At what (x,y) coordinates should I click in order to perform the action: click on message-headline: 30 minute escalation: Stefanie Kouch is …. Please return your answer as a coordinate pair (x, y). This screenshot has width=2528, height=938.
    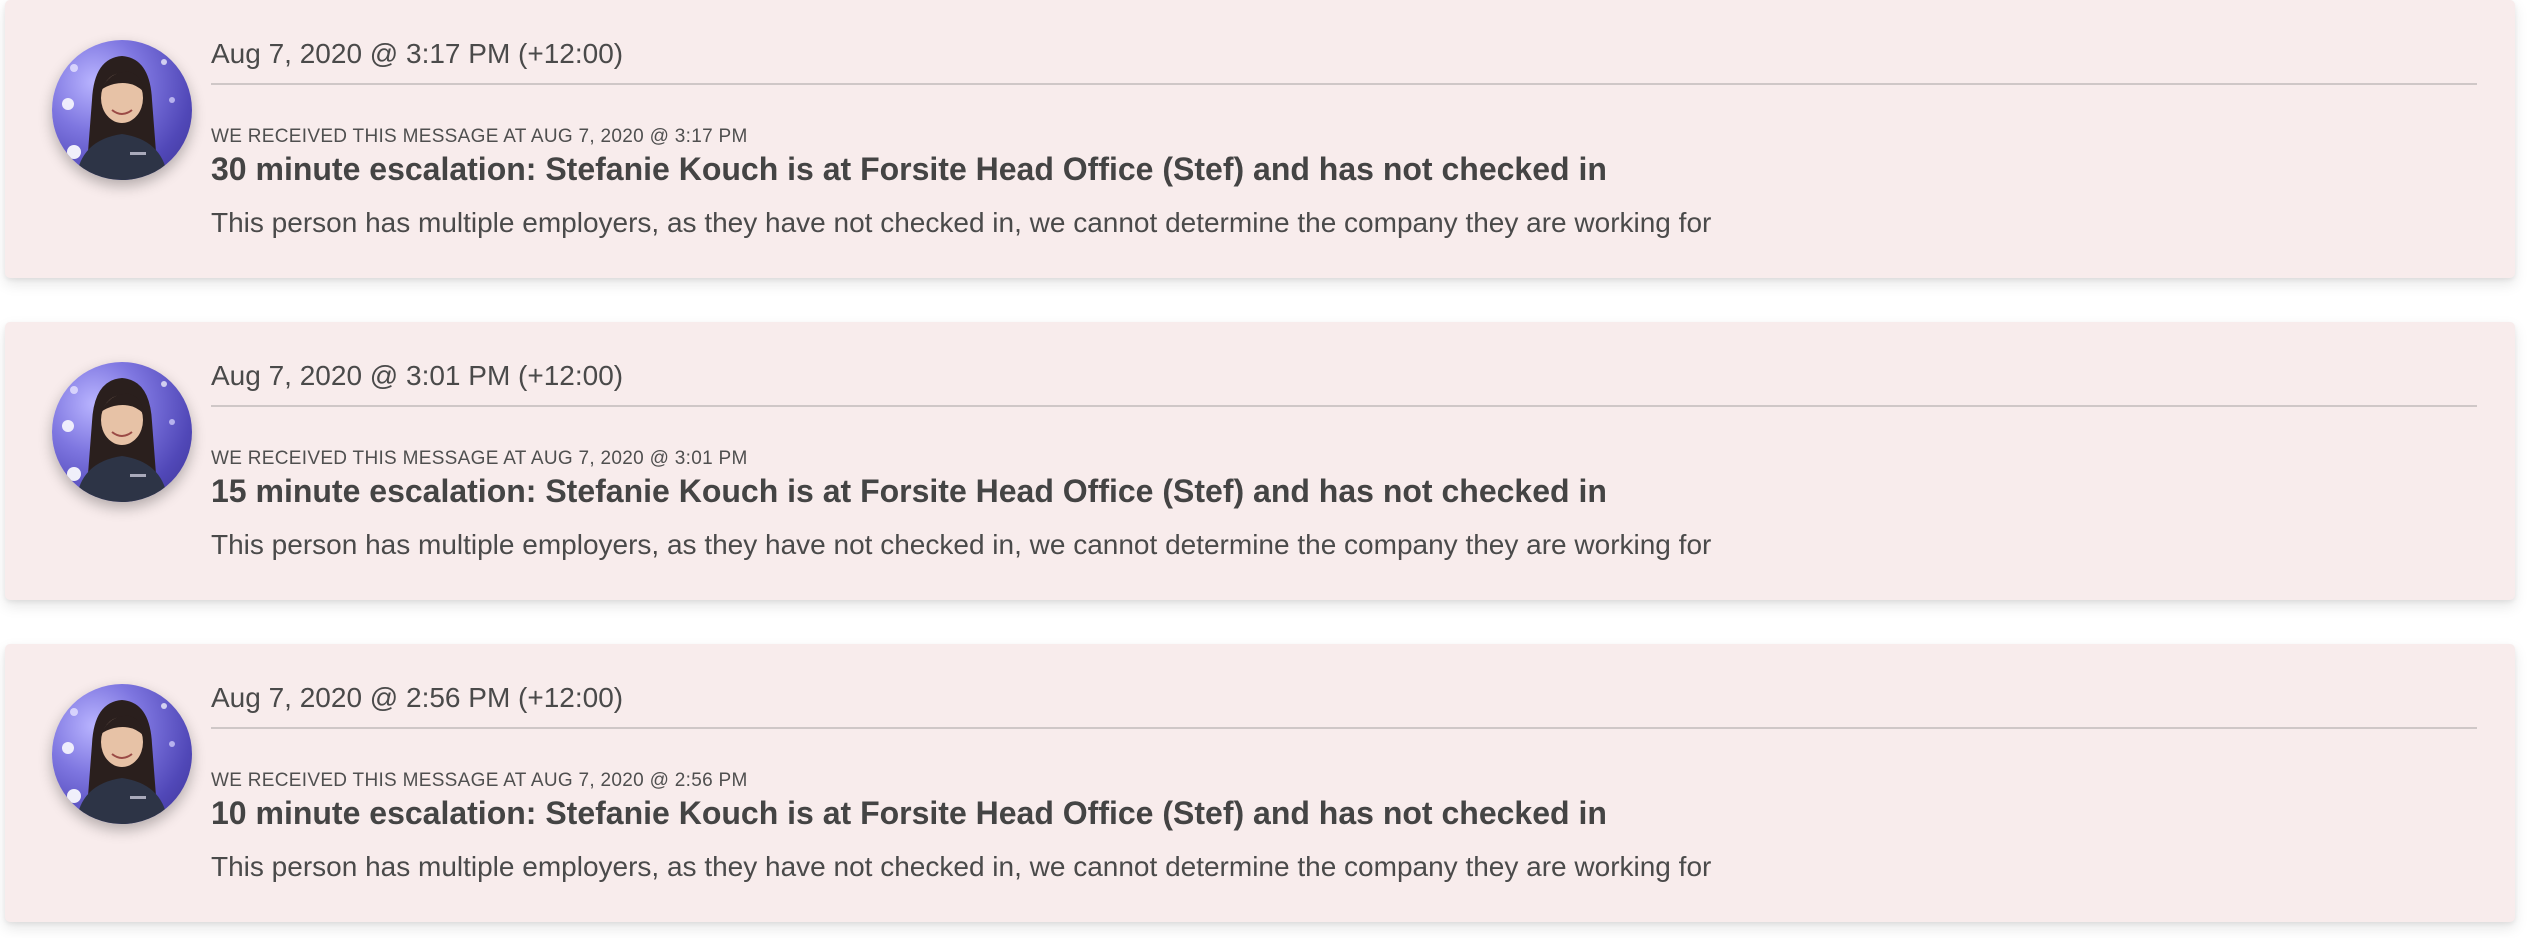
    Looking at the image, I should click on (909, 169).